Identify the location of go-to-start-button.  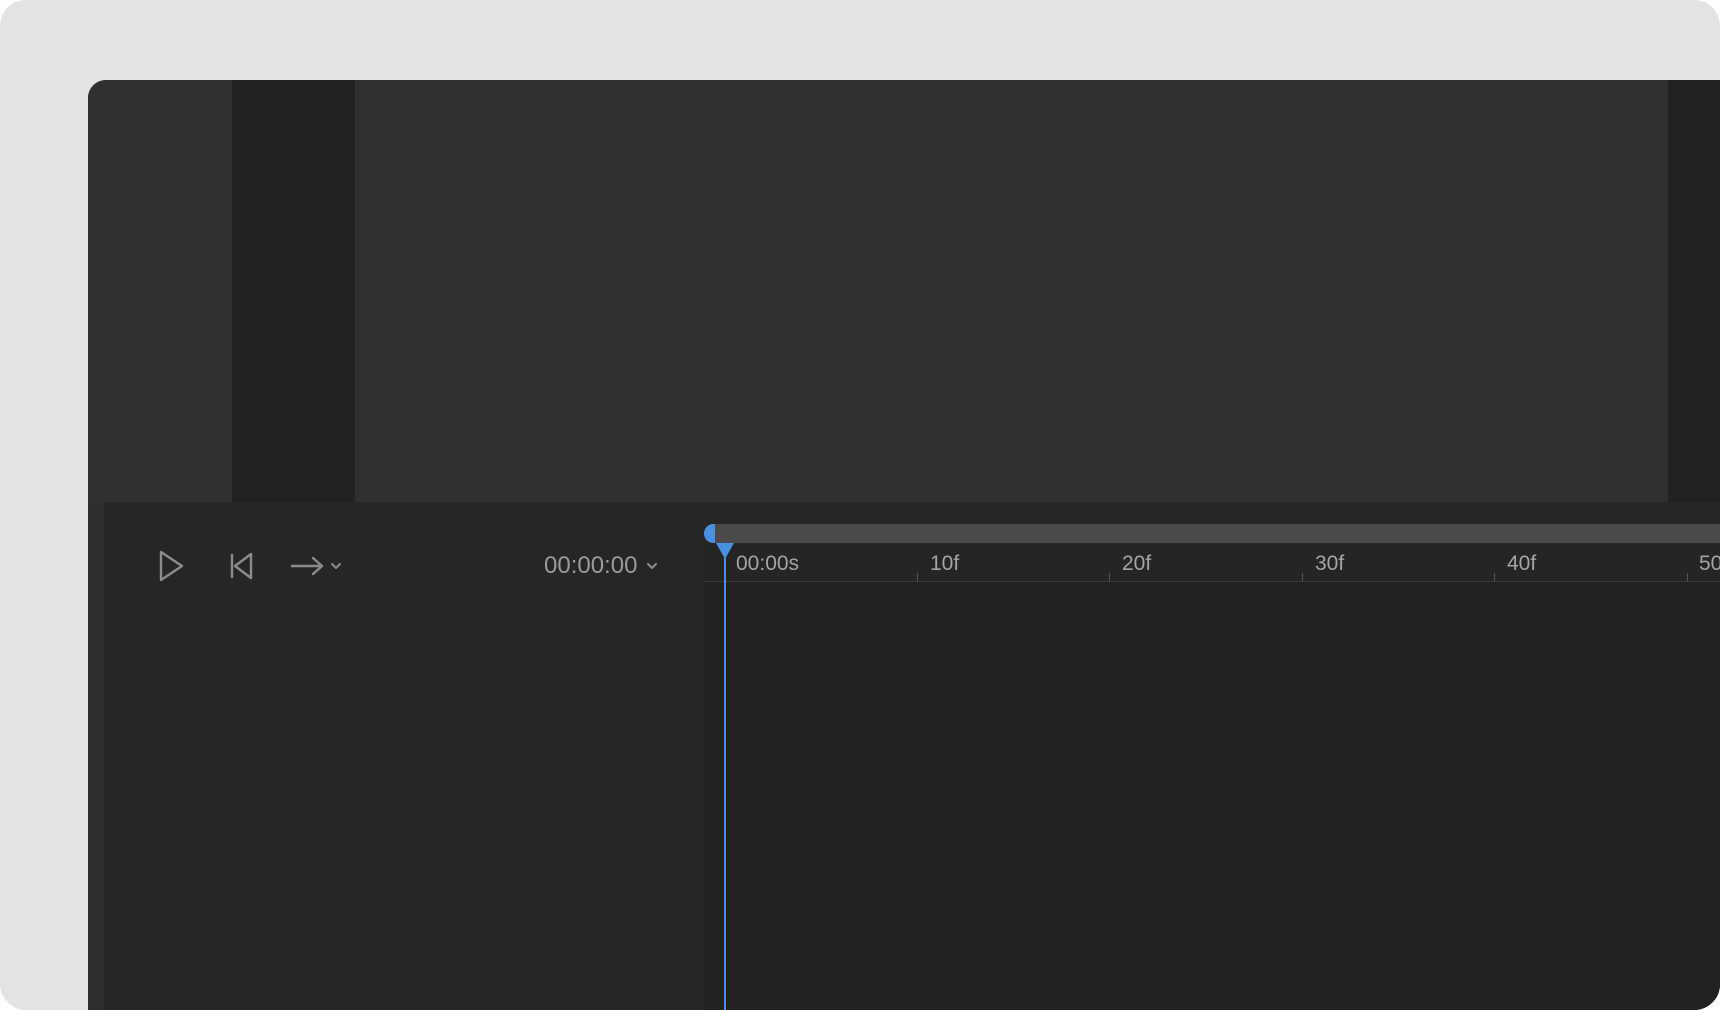
(241, 566).